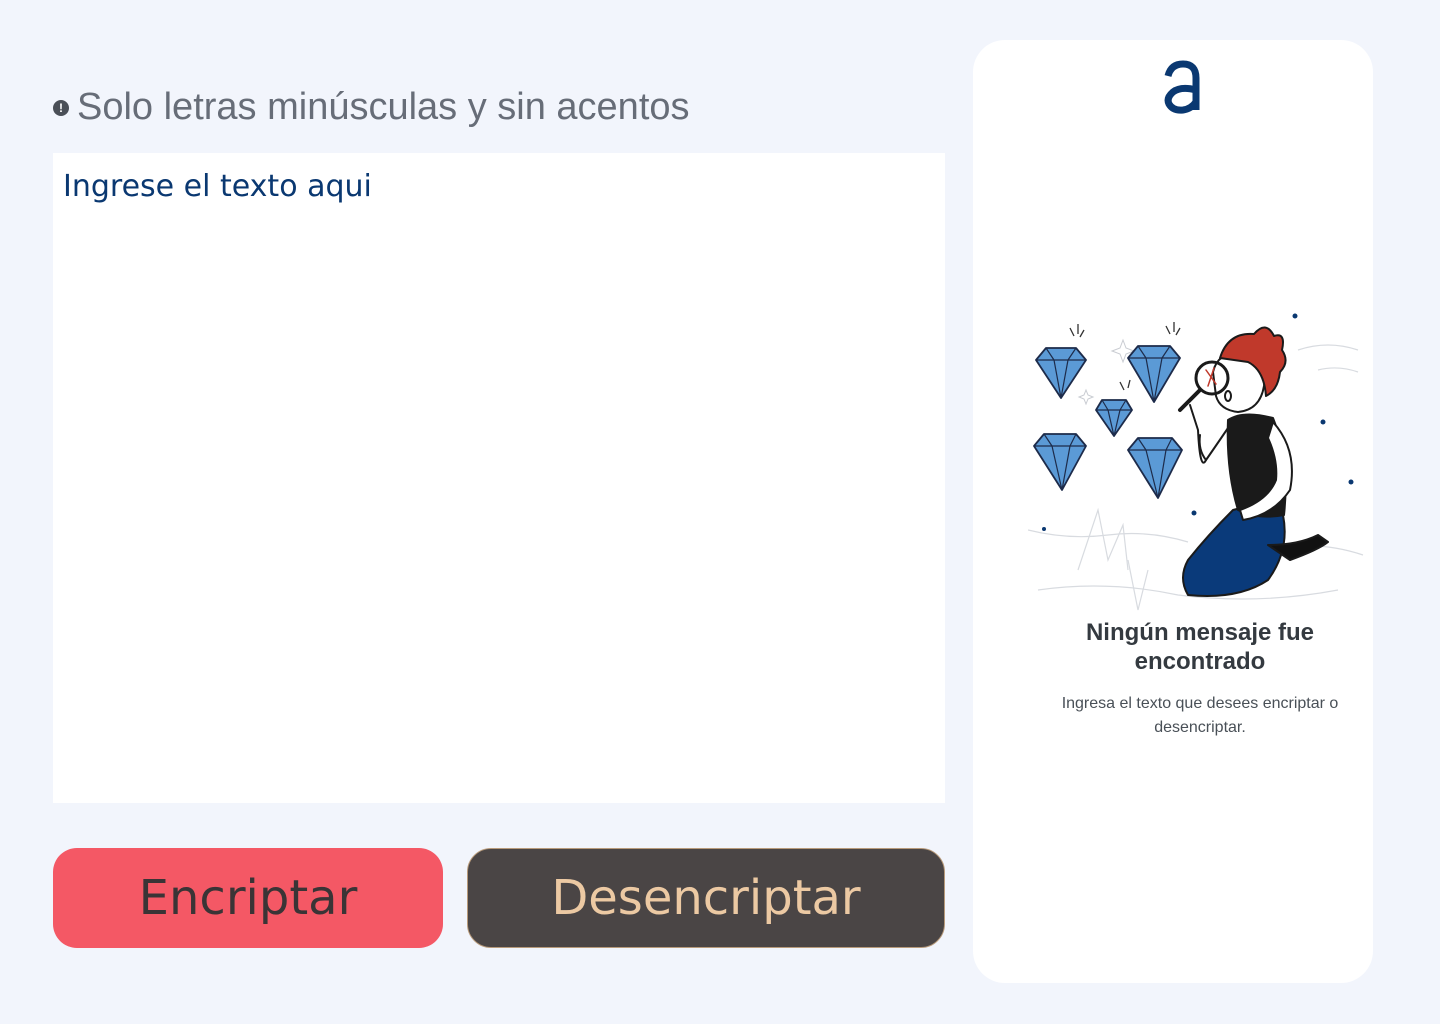 This screenshot has width=1440, height=1024. I want to click on decrypt-button: Desencriptar, so click(706, 898).